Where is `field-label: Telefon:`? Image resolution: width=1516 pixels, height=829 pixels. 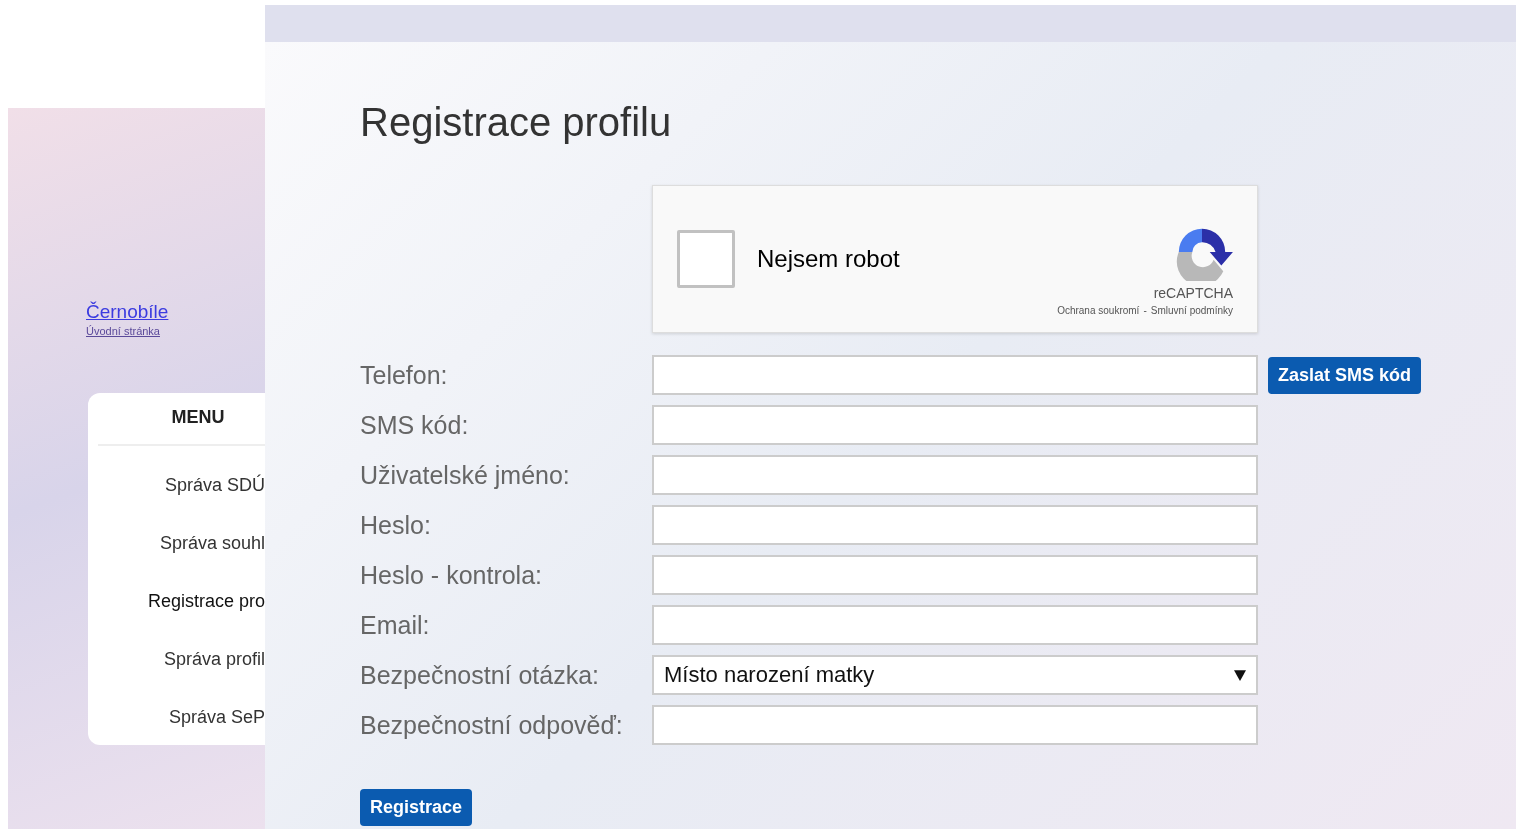
field-label: Telefon: is located at coordinates (404, 375).